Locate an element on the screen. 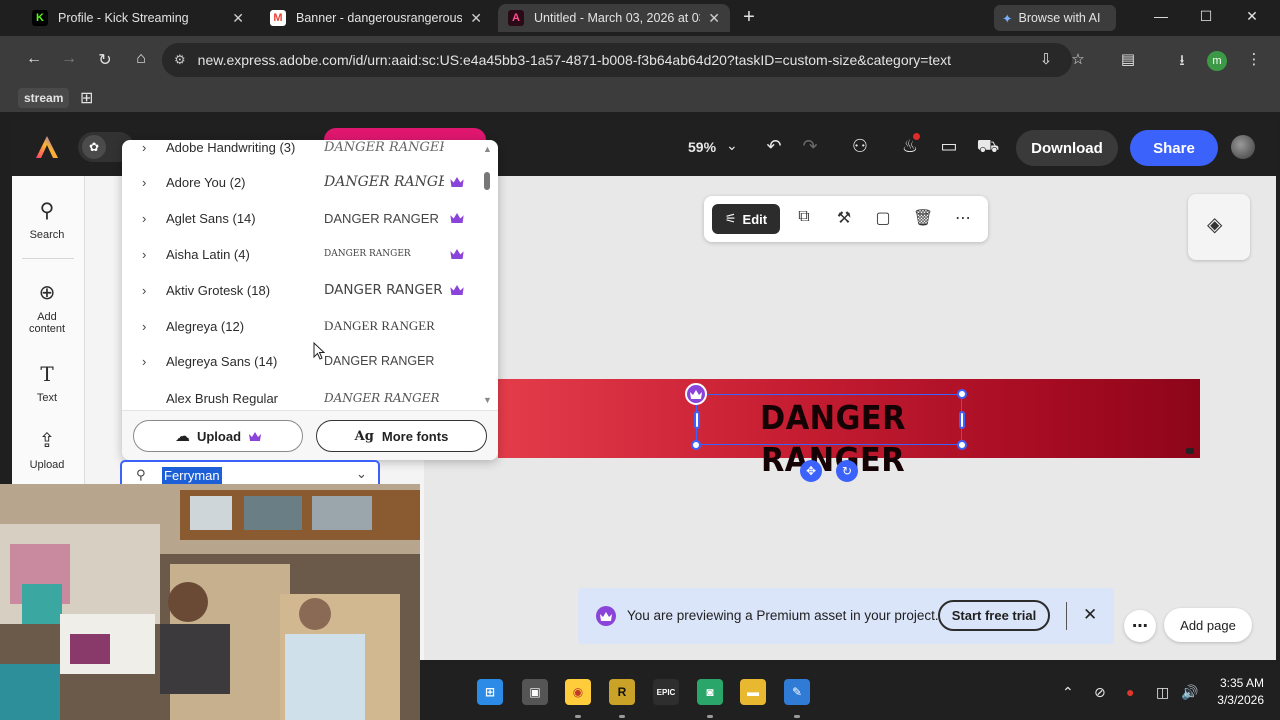 This screenshot has width=1280, height=720. font-row: › Adore You (2) DANGER RANGER is located at coordinates (305, 182).